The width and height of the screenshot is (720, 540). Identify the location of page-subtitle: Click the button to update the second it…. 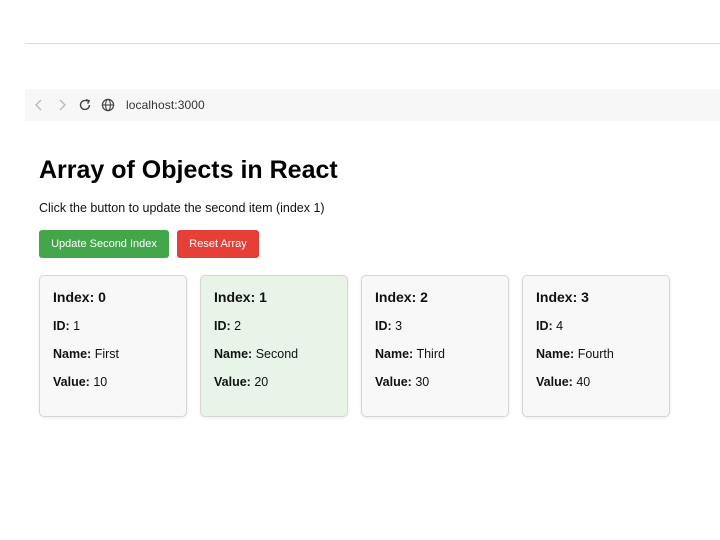
(182, 208).